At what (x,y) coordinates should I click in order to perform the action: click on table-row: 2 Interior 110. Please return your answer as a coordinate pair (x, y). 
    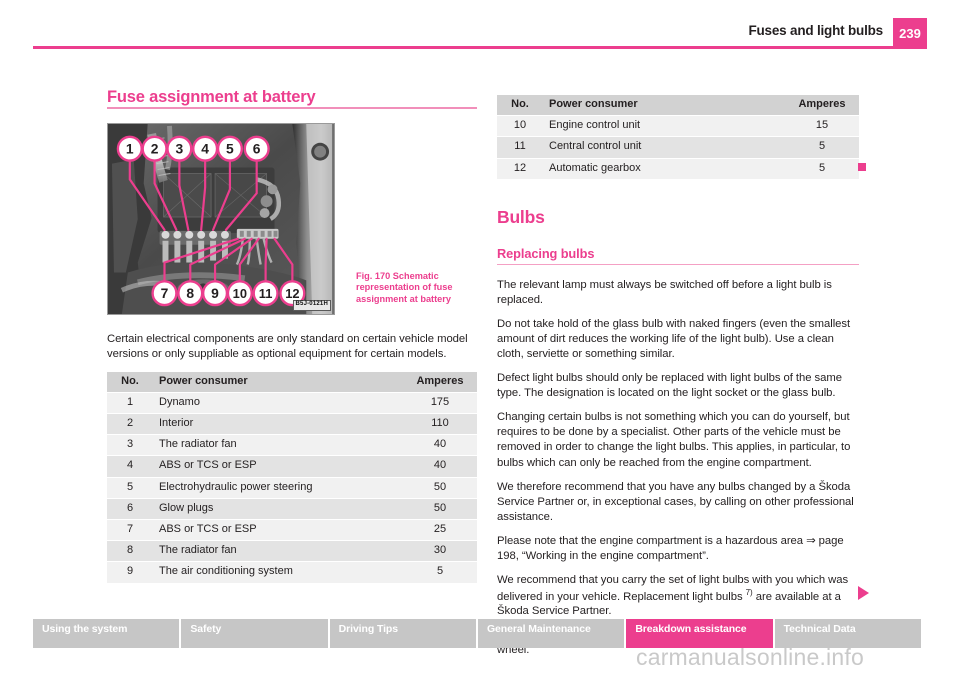
    Looking at the image, I should click on (292, 424).